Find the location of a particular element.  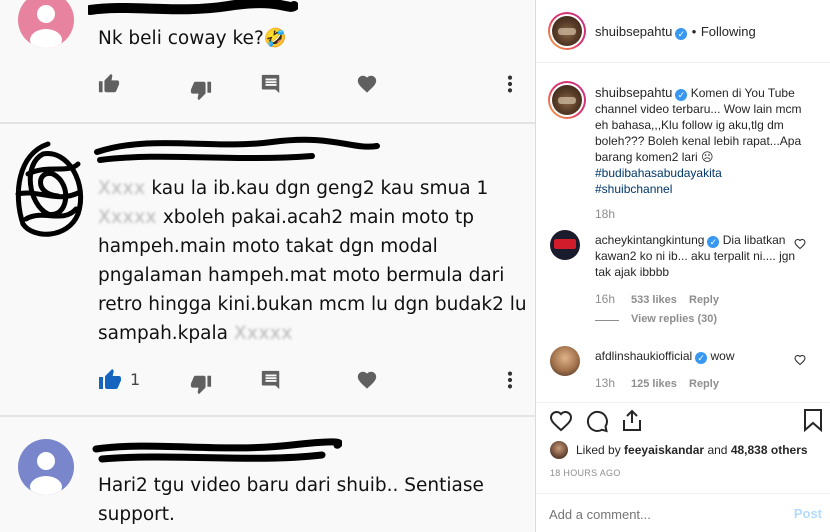

comment-time: 13h is located at coordinates (605, 383).